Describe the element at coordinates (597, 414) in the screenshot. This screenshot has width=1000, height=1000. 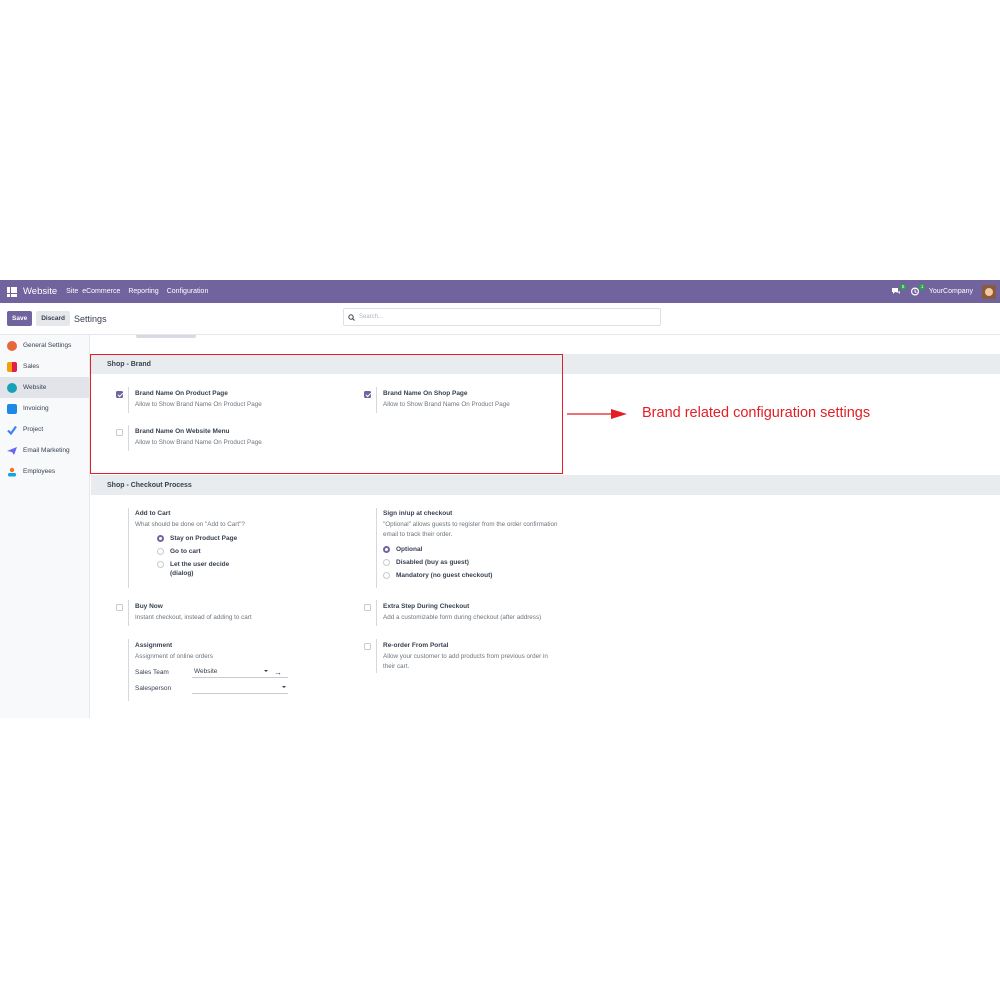
I see `annotation-arrow-icon` at that location.